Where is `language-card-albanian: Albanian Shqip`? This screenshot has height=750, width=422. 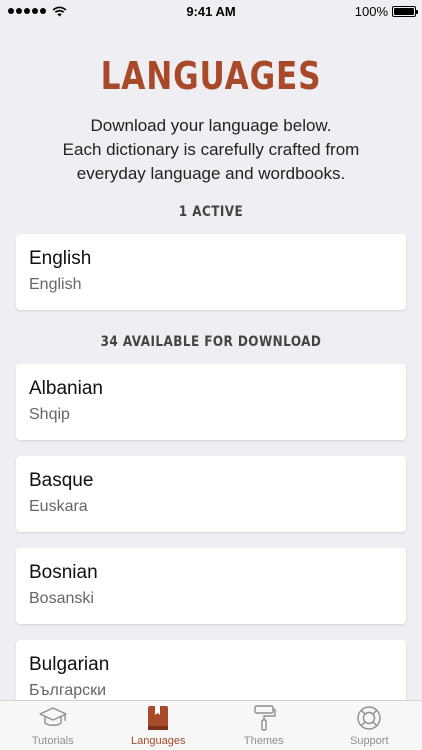 language-card-albanian: Albanian Shqip is located at coordinates (211, 402).